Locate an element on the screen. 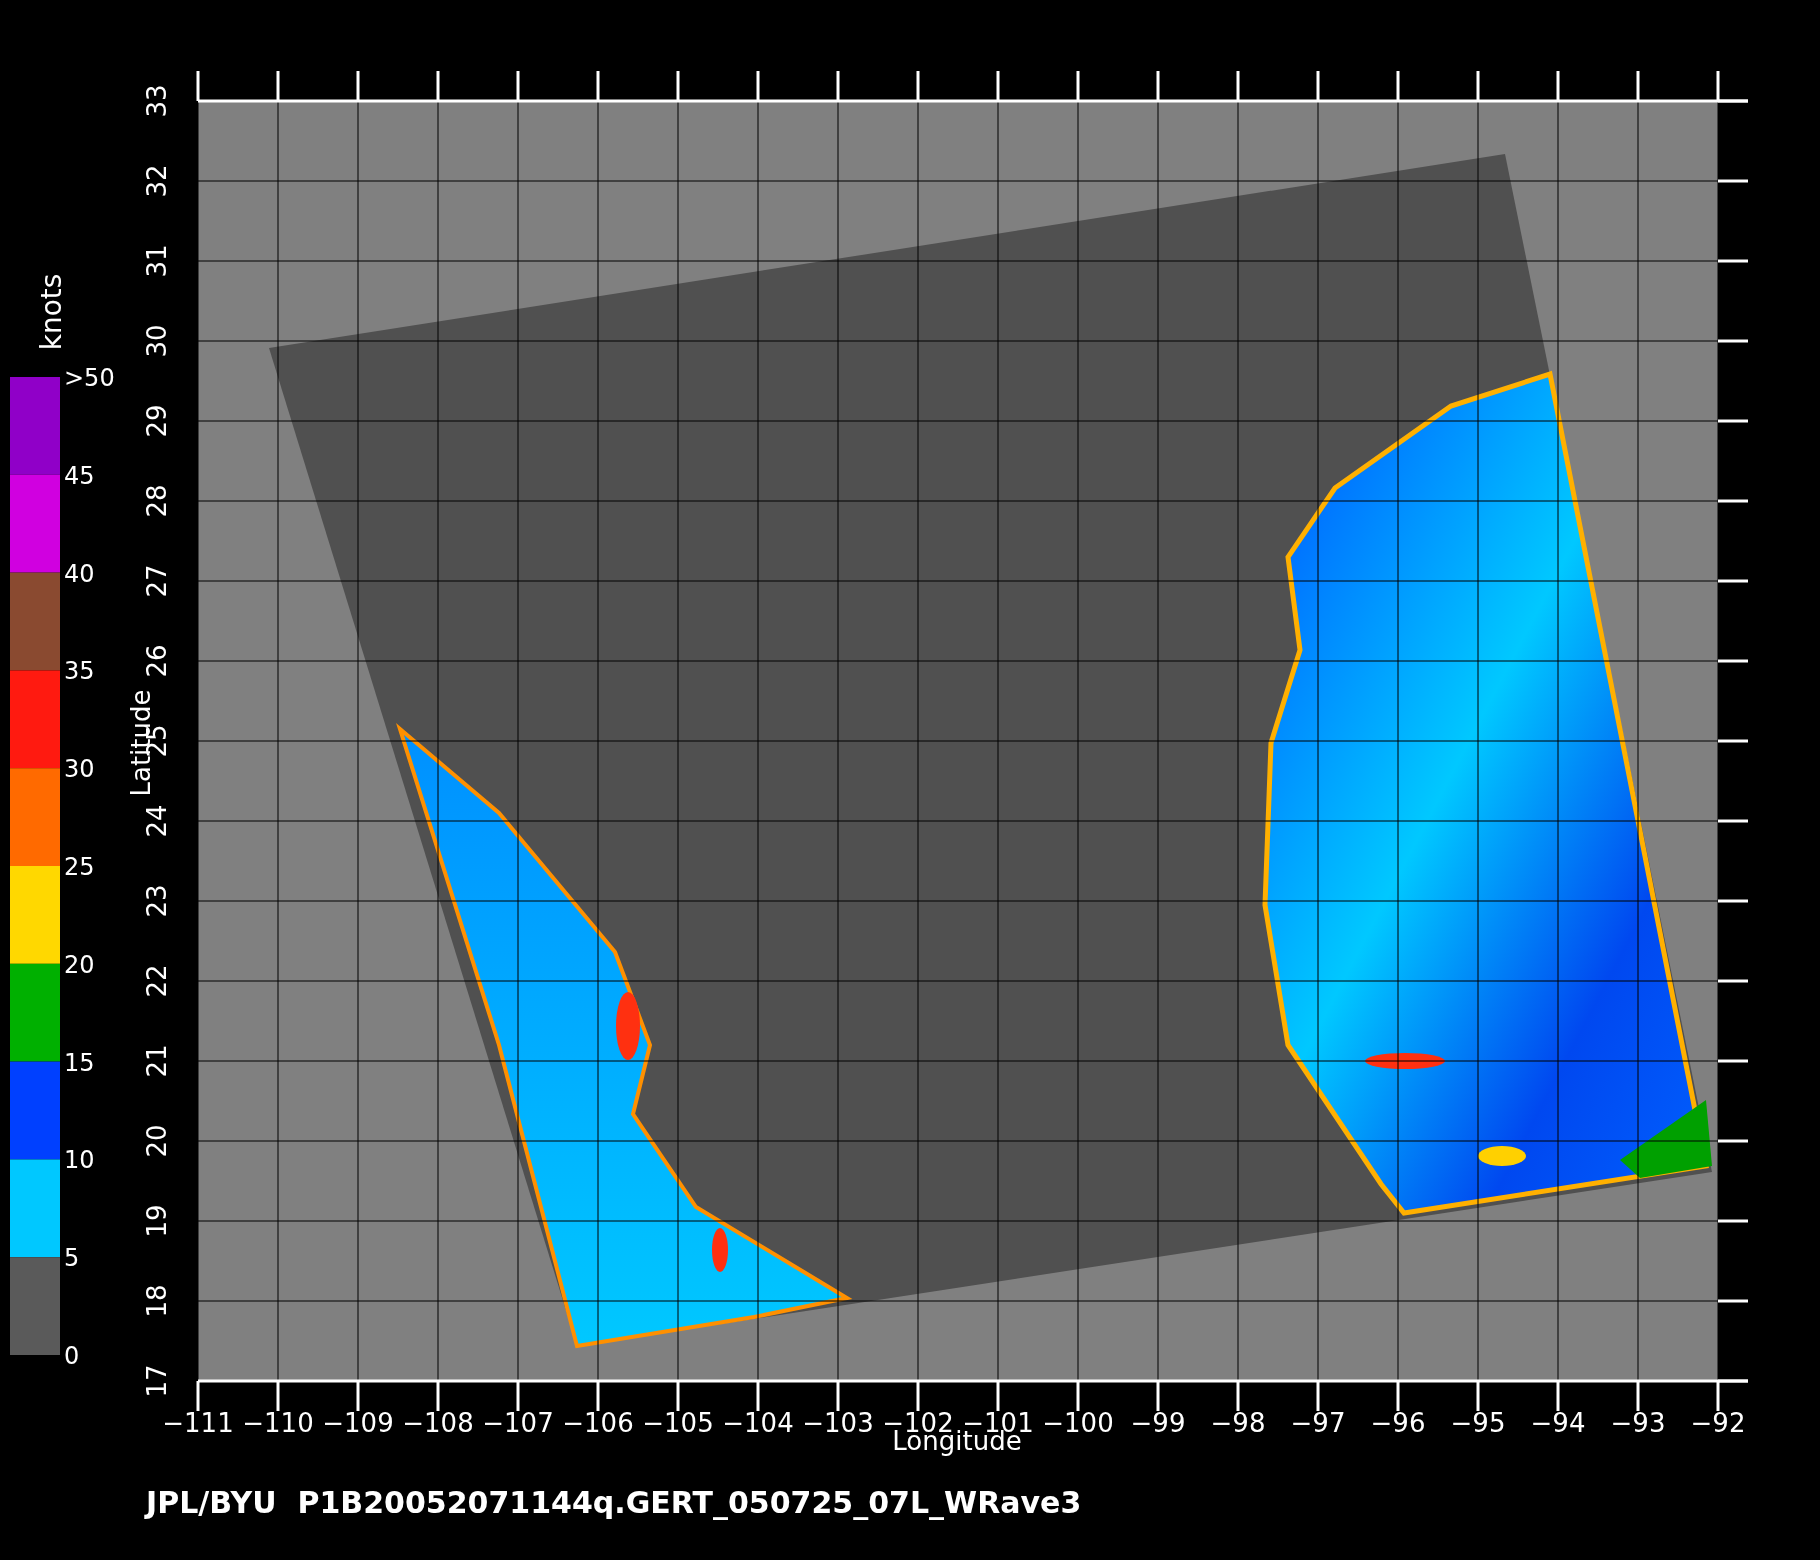 The width and height of the screenshot is (1820, 1560). longitude-tick-label: −95 is located at coordinates (1478, 1423).